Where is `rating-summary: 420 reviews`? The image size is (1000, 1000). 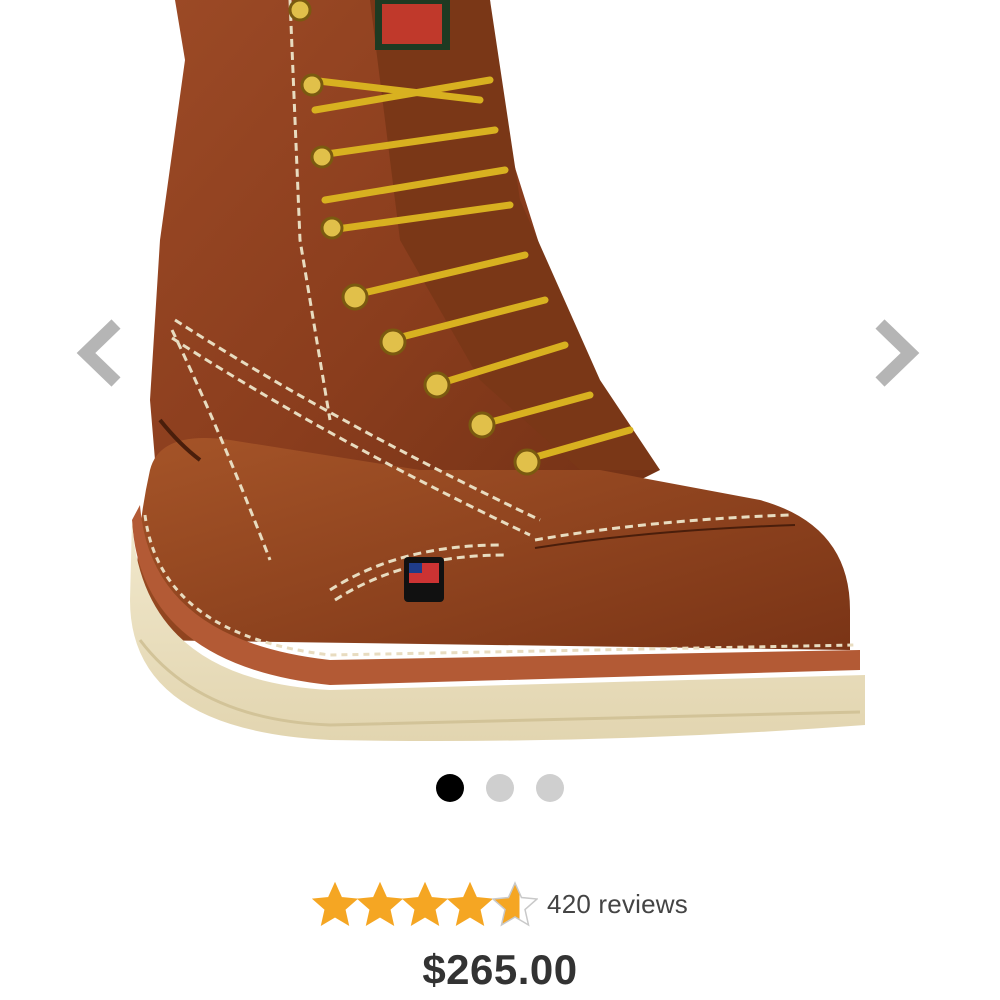 rating-summary: 420 reviews is located at coordinates (500, 904).